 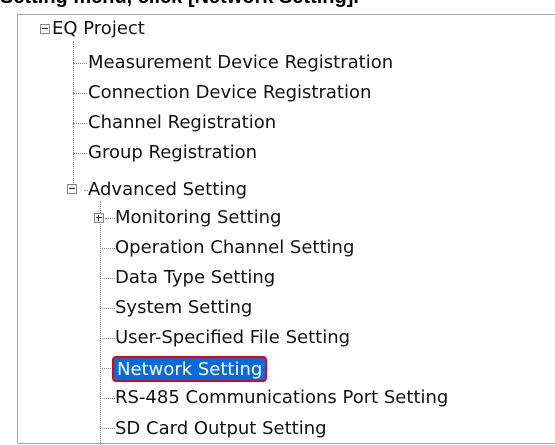 I want to click on tree-node-sd-card-output-setting: SD Card Output Setting, so click(x=221, y=429).